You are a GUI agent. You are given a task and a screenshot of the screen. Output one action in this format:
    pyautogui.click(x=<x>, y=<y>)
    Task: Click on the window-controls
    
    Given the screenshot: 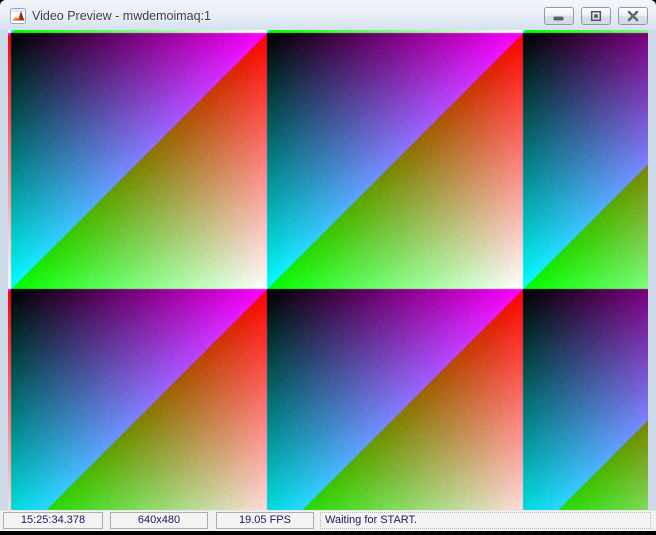 What is the action you would take?
    pyautogui.click(x=596, y=16)
    